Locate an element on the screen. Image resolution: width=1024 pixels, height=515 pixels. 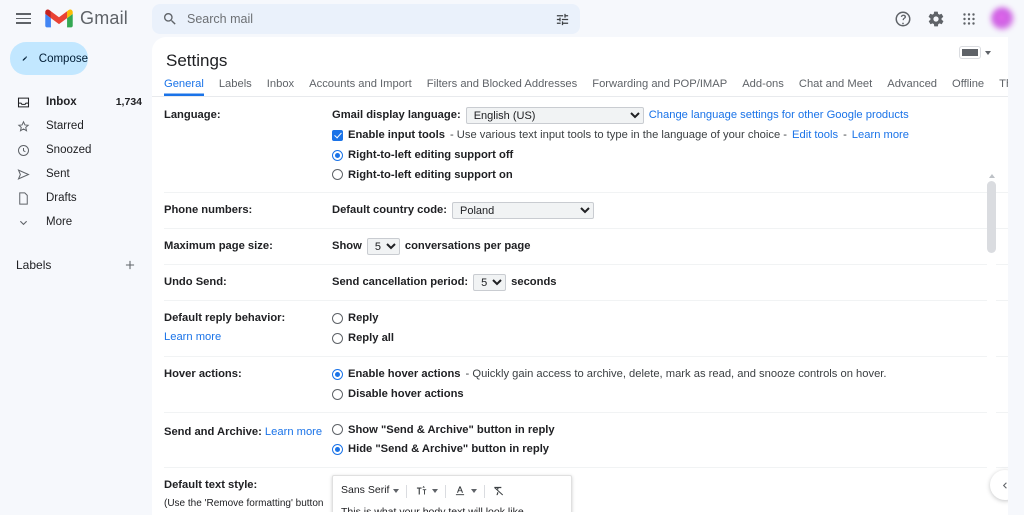
gmail-logo-icon is located at coordinates (59, 18).